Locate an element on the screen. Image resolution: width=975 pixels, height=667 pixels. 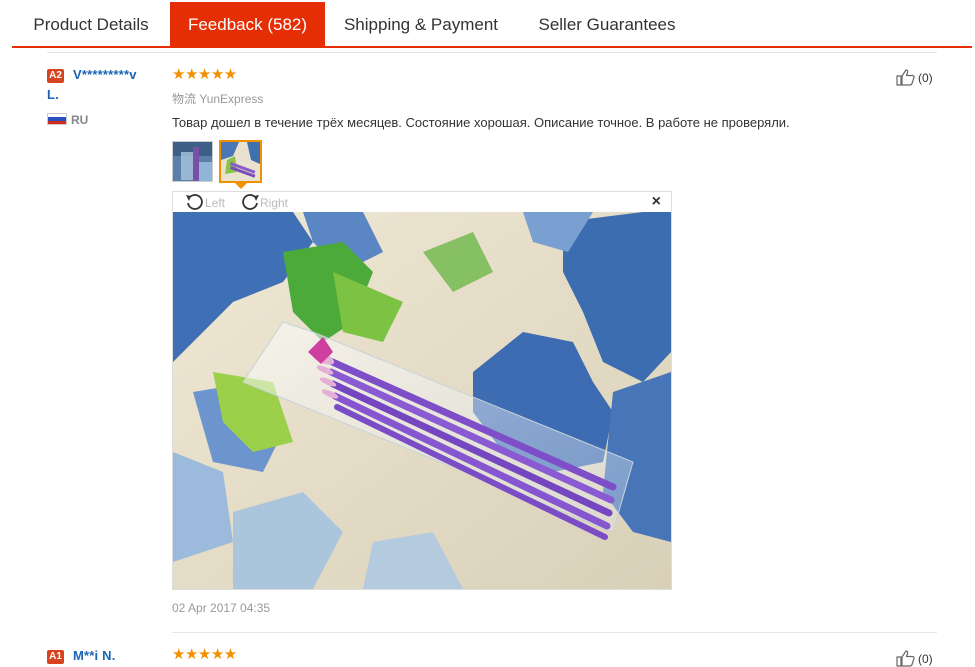
flag-ru-icon is located at coordinates (57, 119).